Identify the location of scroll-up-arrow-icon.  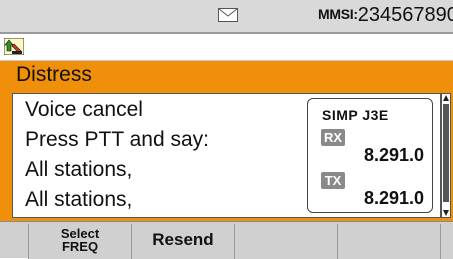
(446, 98).